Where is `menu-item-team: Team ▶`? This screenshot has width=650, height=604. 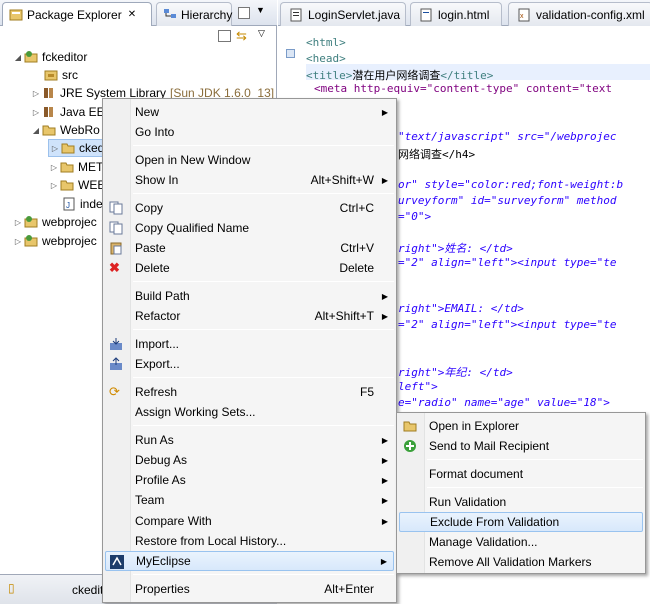 menu-item-team: Team ▶ is located at coordinates (249, 500).